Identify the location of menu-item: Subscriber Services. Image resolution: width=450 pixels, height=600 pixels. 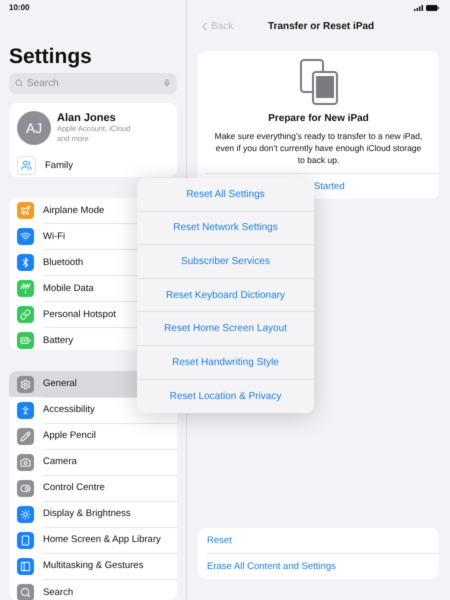
(225, 262).